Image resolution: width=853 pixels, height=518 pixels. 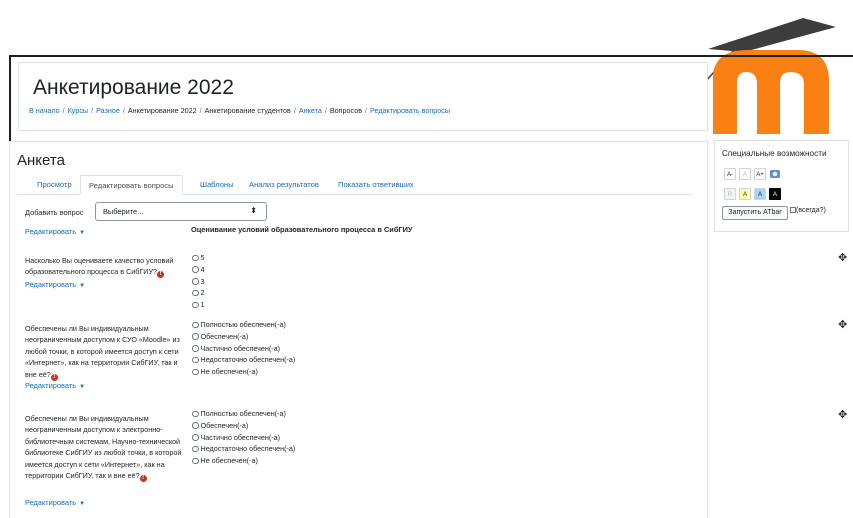 What do you see at coordinates (284, 185) in the screenshot?
I see `tab-analysis: Анализ результатов` at bounding box center [284, 185].